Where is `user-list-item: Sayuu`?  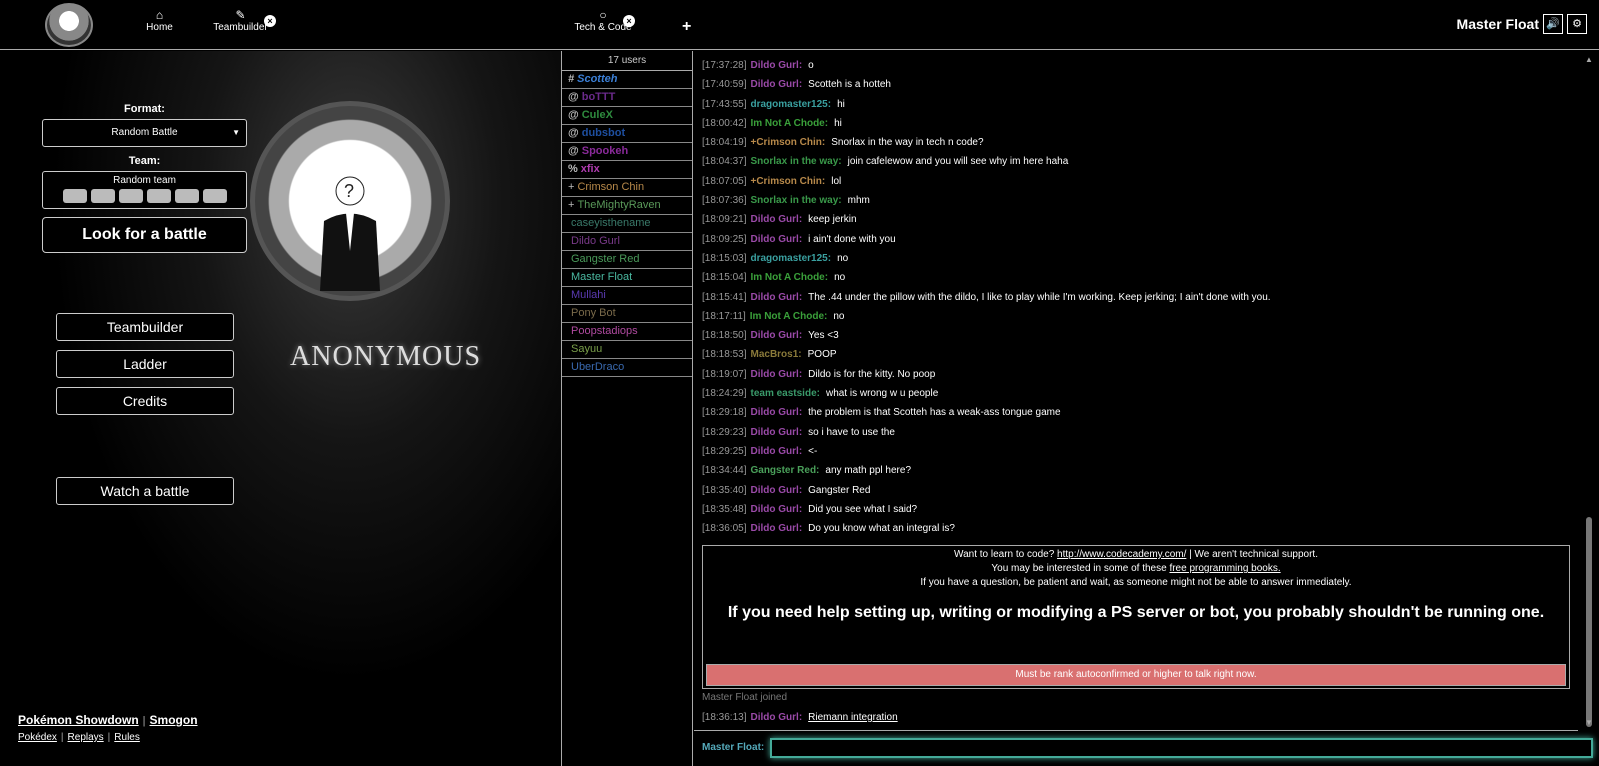
user-list-item: Sayuu is located at coordinates (627, 350).